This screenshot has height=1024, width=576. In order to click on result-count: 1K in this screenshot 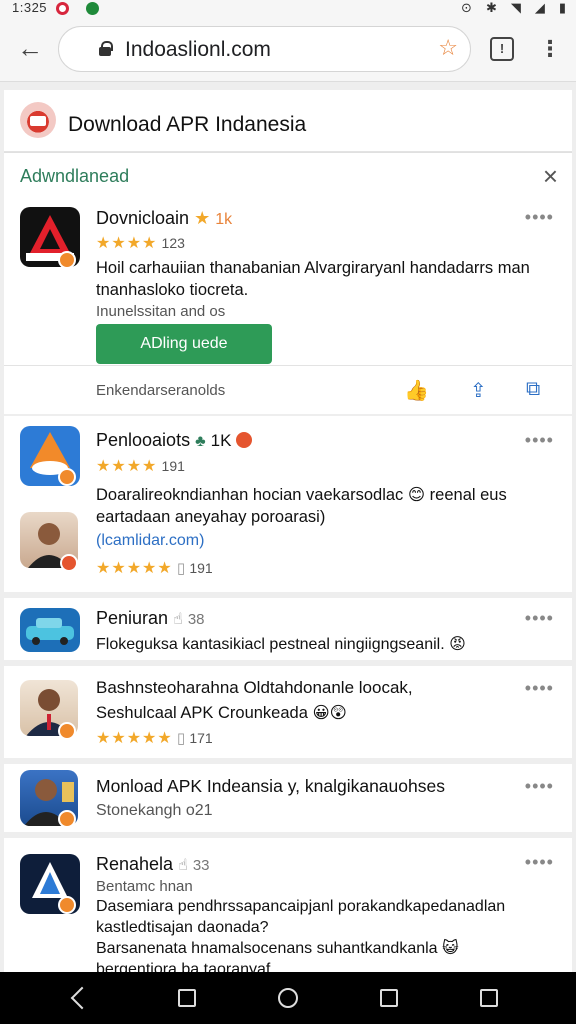, I will do `click(221, 440)`.